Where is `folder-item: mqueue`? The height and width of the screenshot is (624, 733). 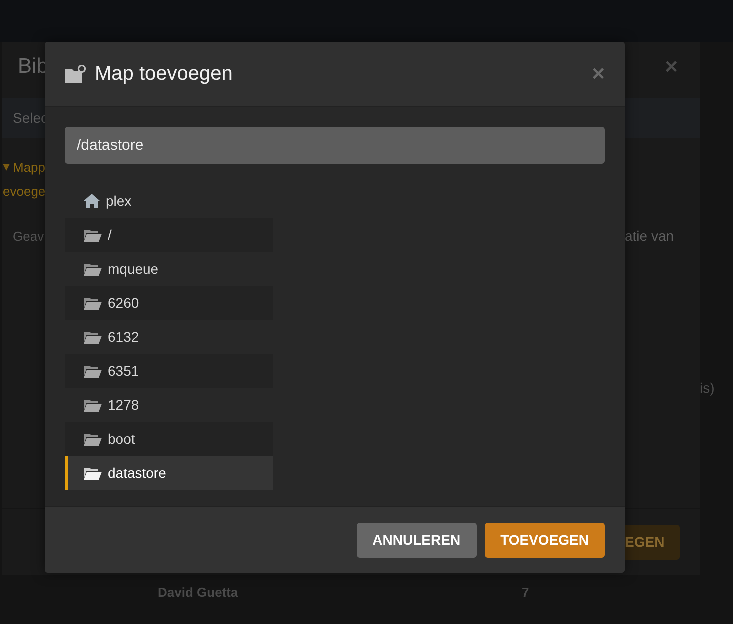
folder-item: mqueue is located at coordinates (169, 269).